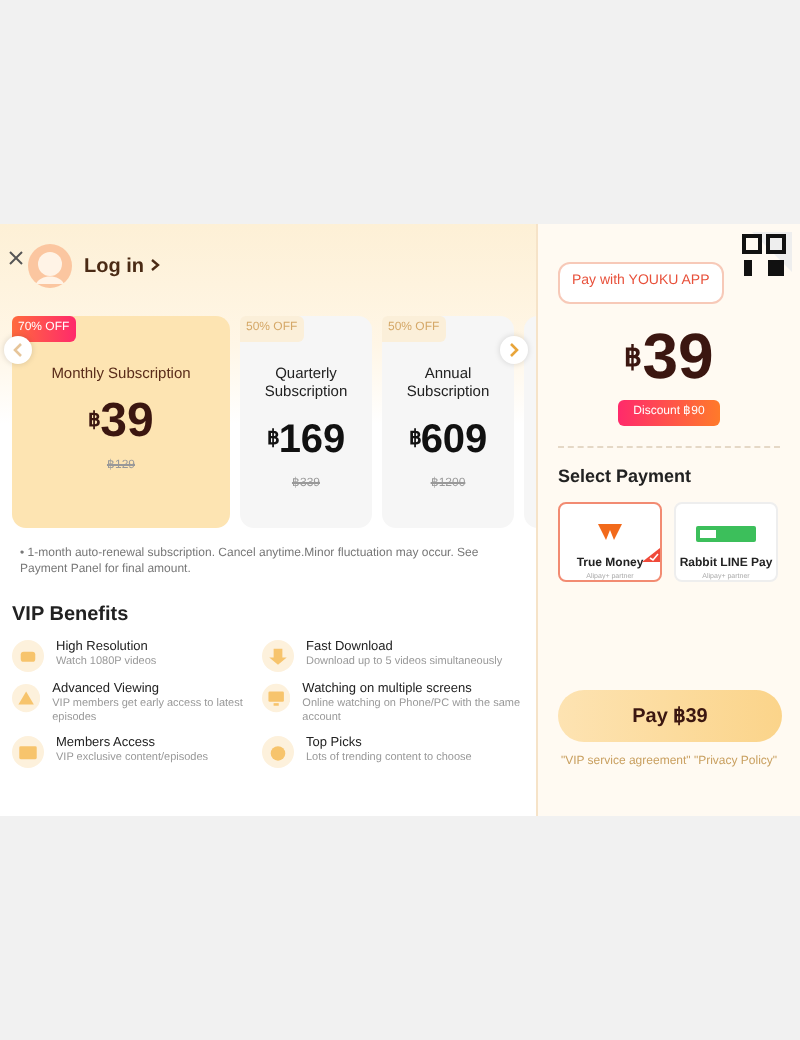 The width and height of the screenshot is (800, 1040). I want to click on download-icon, so click(278, 656).